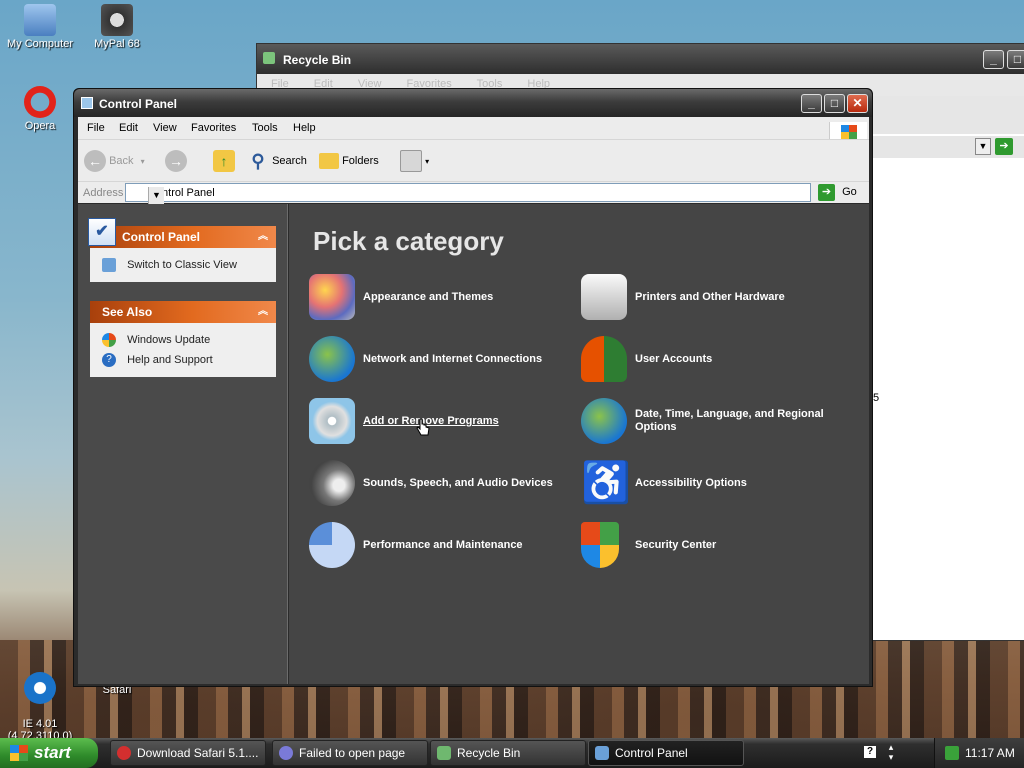  I want to click on up-folder-button: ↑, so click(224, 161).